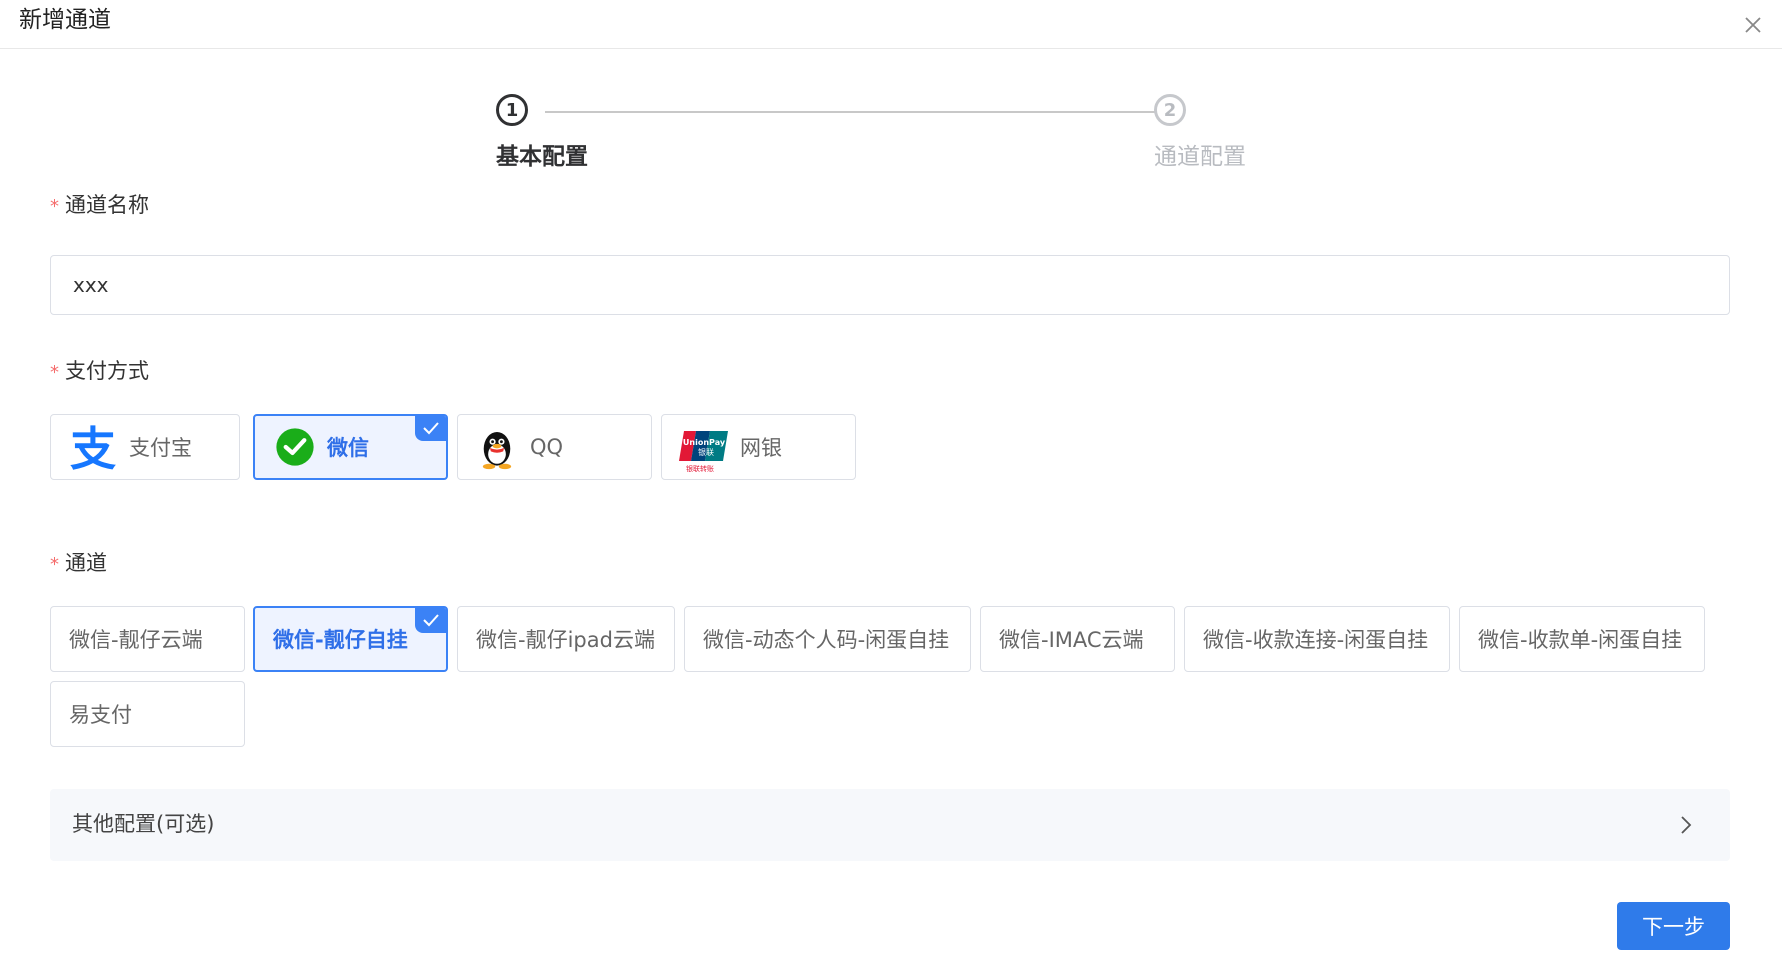 This screenshot has width=1782, height=972. I want to click on other-config-title: 其他配置(可选), so click(143, 824).